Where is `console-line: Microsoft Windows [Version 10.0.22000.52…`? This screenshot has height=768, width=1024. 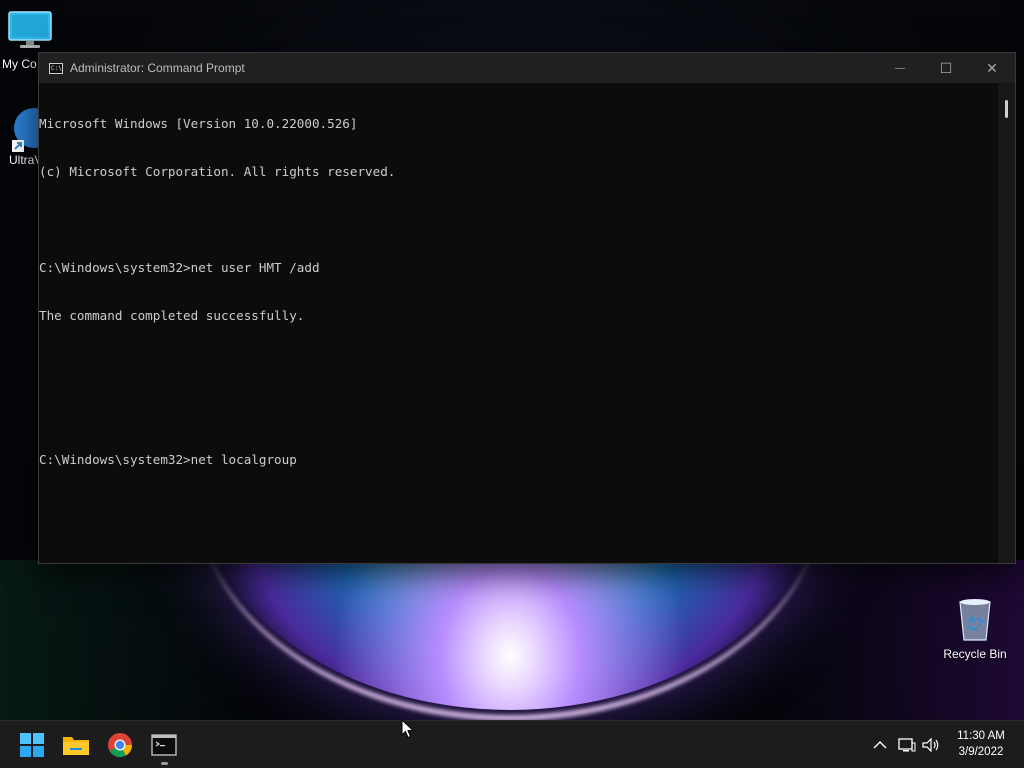 console-line: Microsoft Windows [Version 10.0.22000.52… is located at coordinates (198, 123).